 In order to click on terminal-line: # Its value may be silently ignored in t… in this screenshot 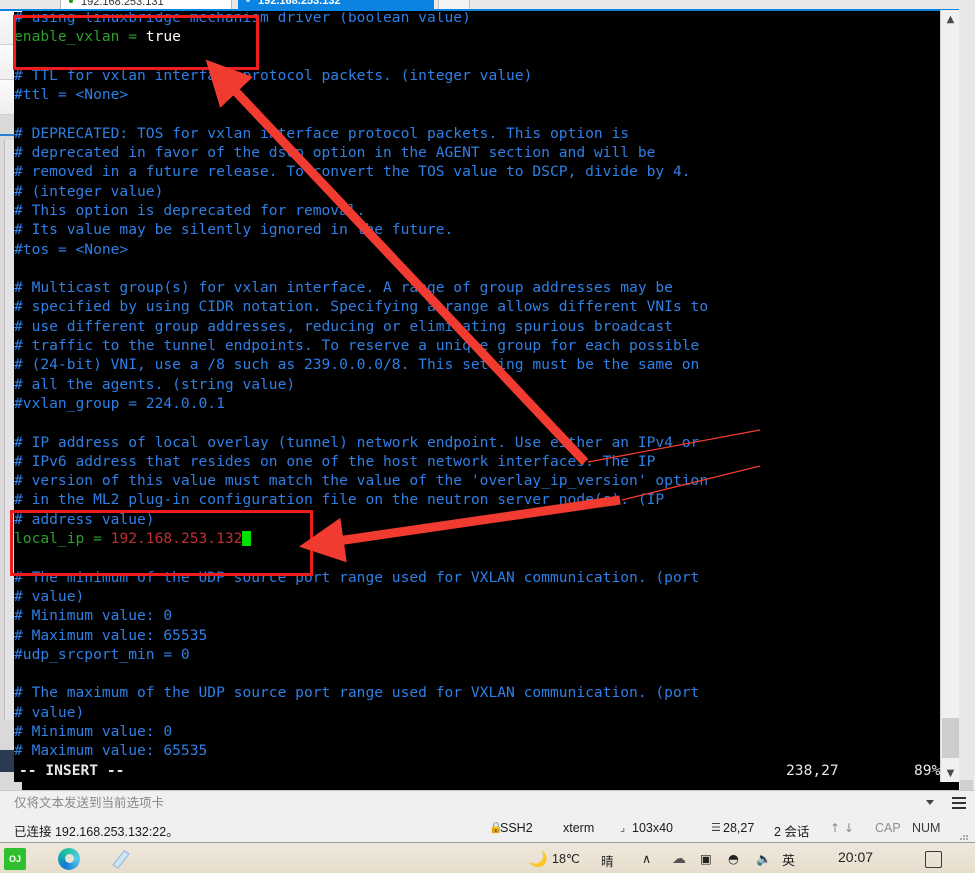, I will do `click(234, 230)`.